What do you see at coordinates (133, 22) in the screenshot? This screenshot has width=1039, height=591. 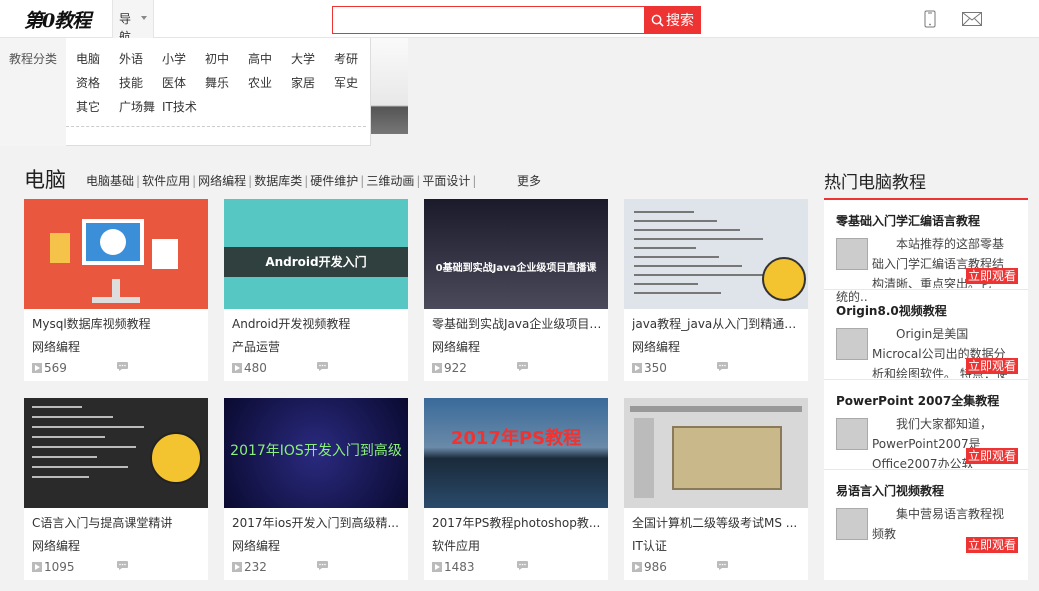 I see `nav-toggle: 导航` at bounding box center [133, 22].